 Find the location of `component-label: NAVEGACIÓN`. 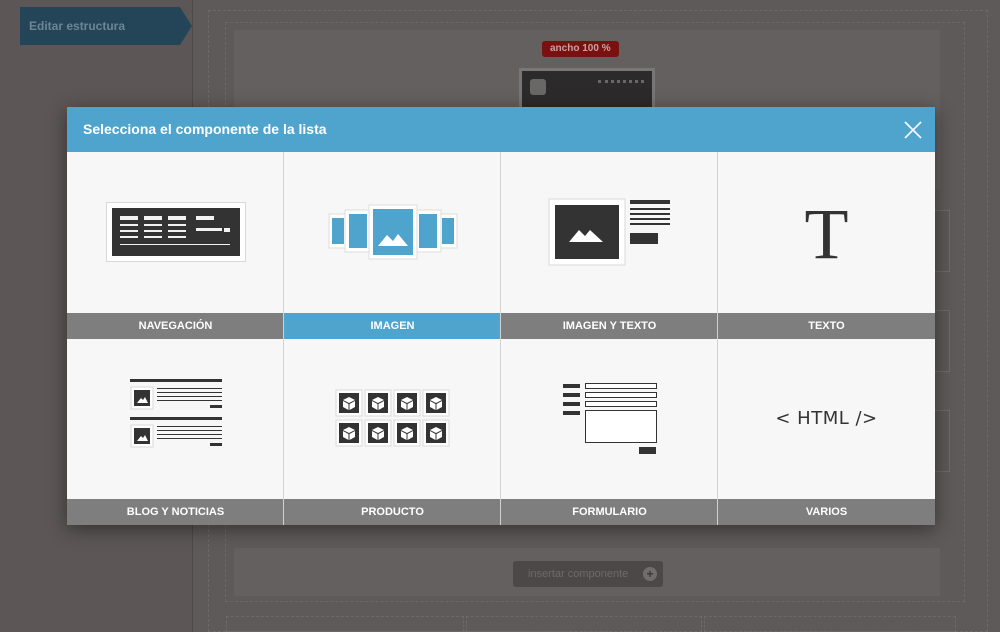

component-label: NAVEGACIÓN is located at coordinates (175, 326).